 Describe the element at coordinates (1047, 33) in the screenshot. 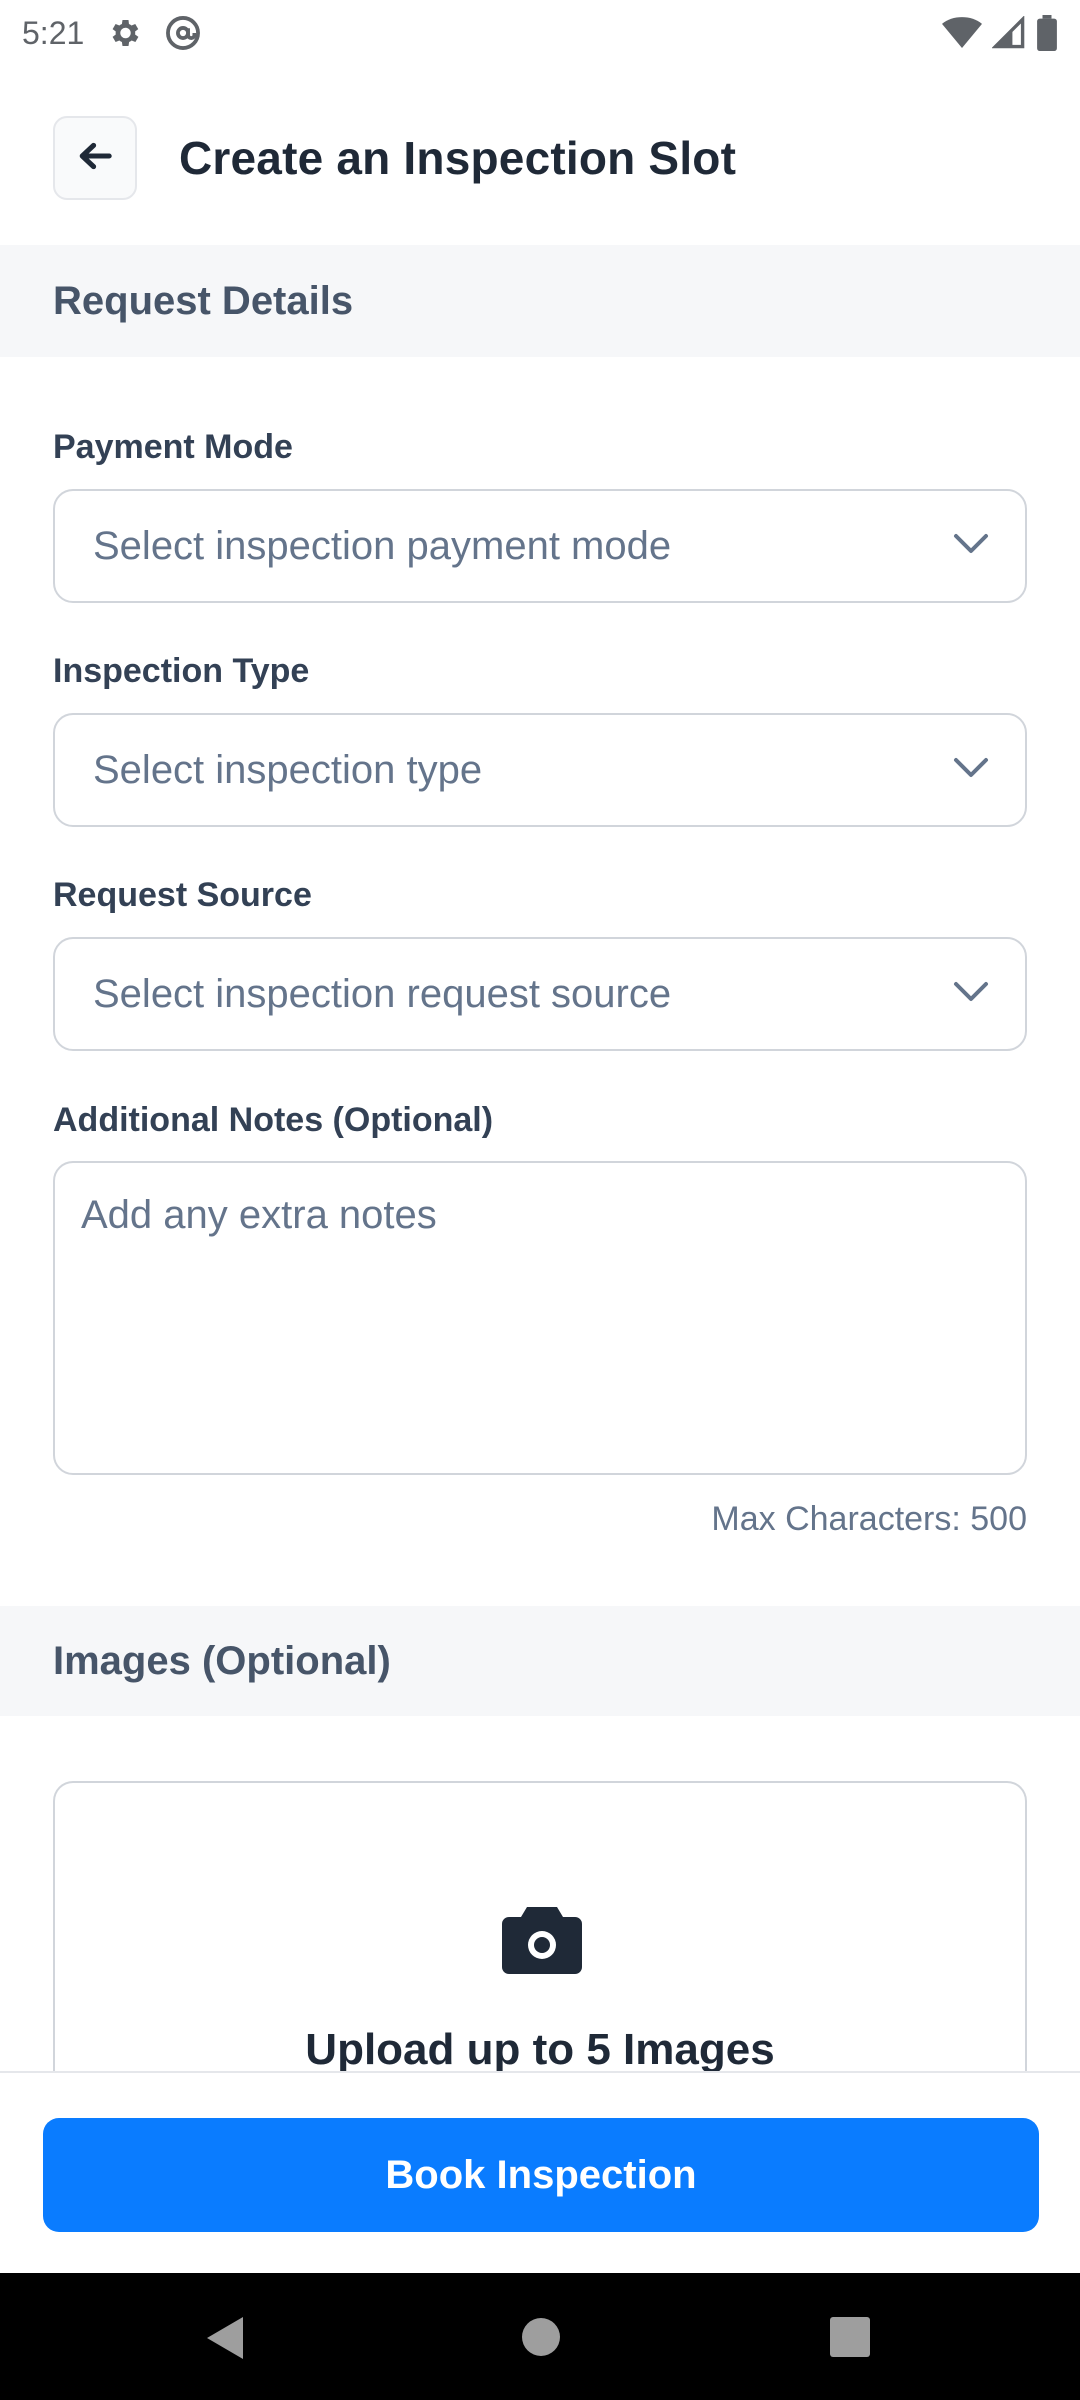

I see `battery-icon` at that location.